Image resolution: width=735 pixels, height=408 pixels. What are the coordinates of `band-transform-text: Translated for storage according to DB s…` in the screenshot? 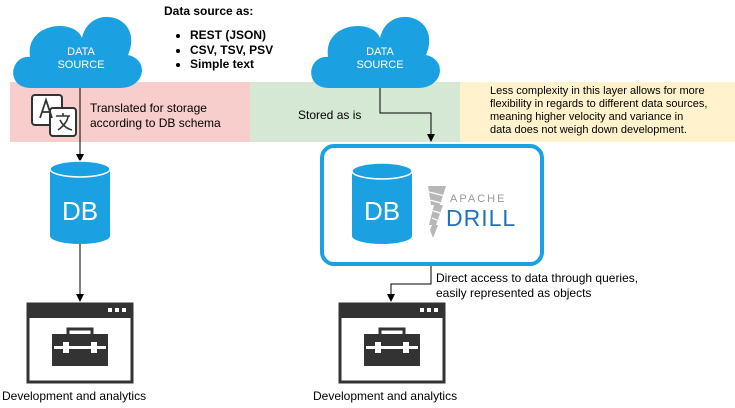 It's located at (155, 116).